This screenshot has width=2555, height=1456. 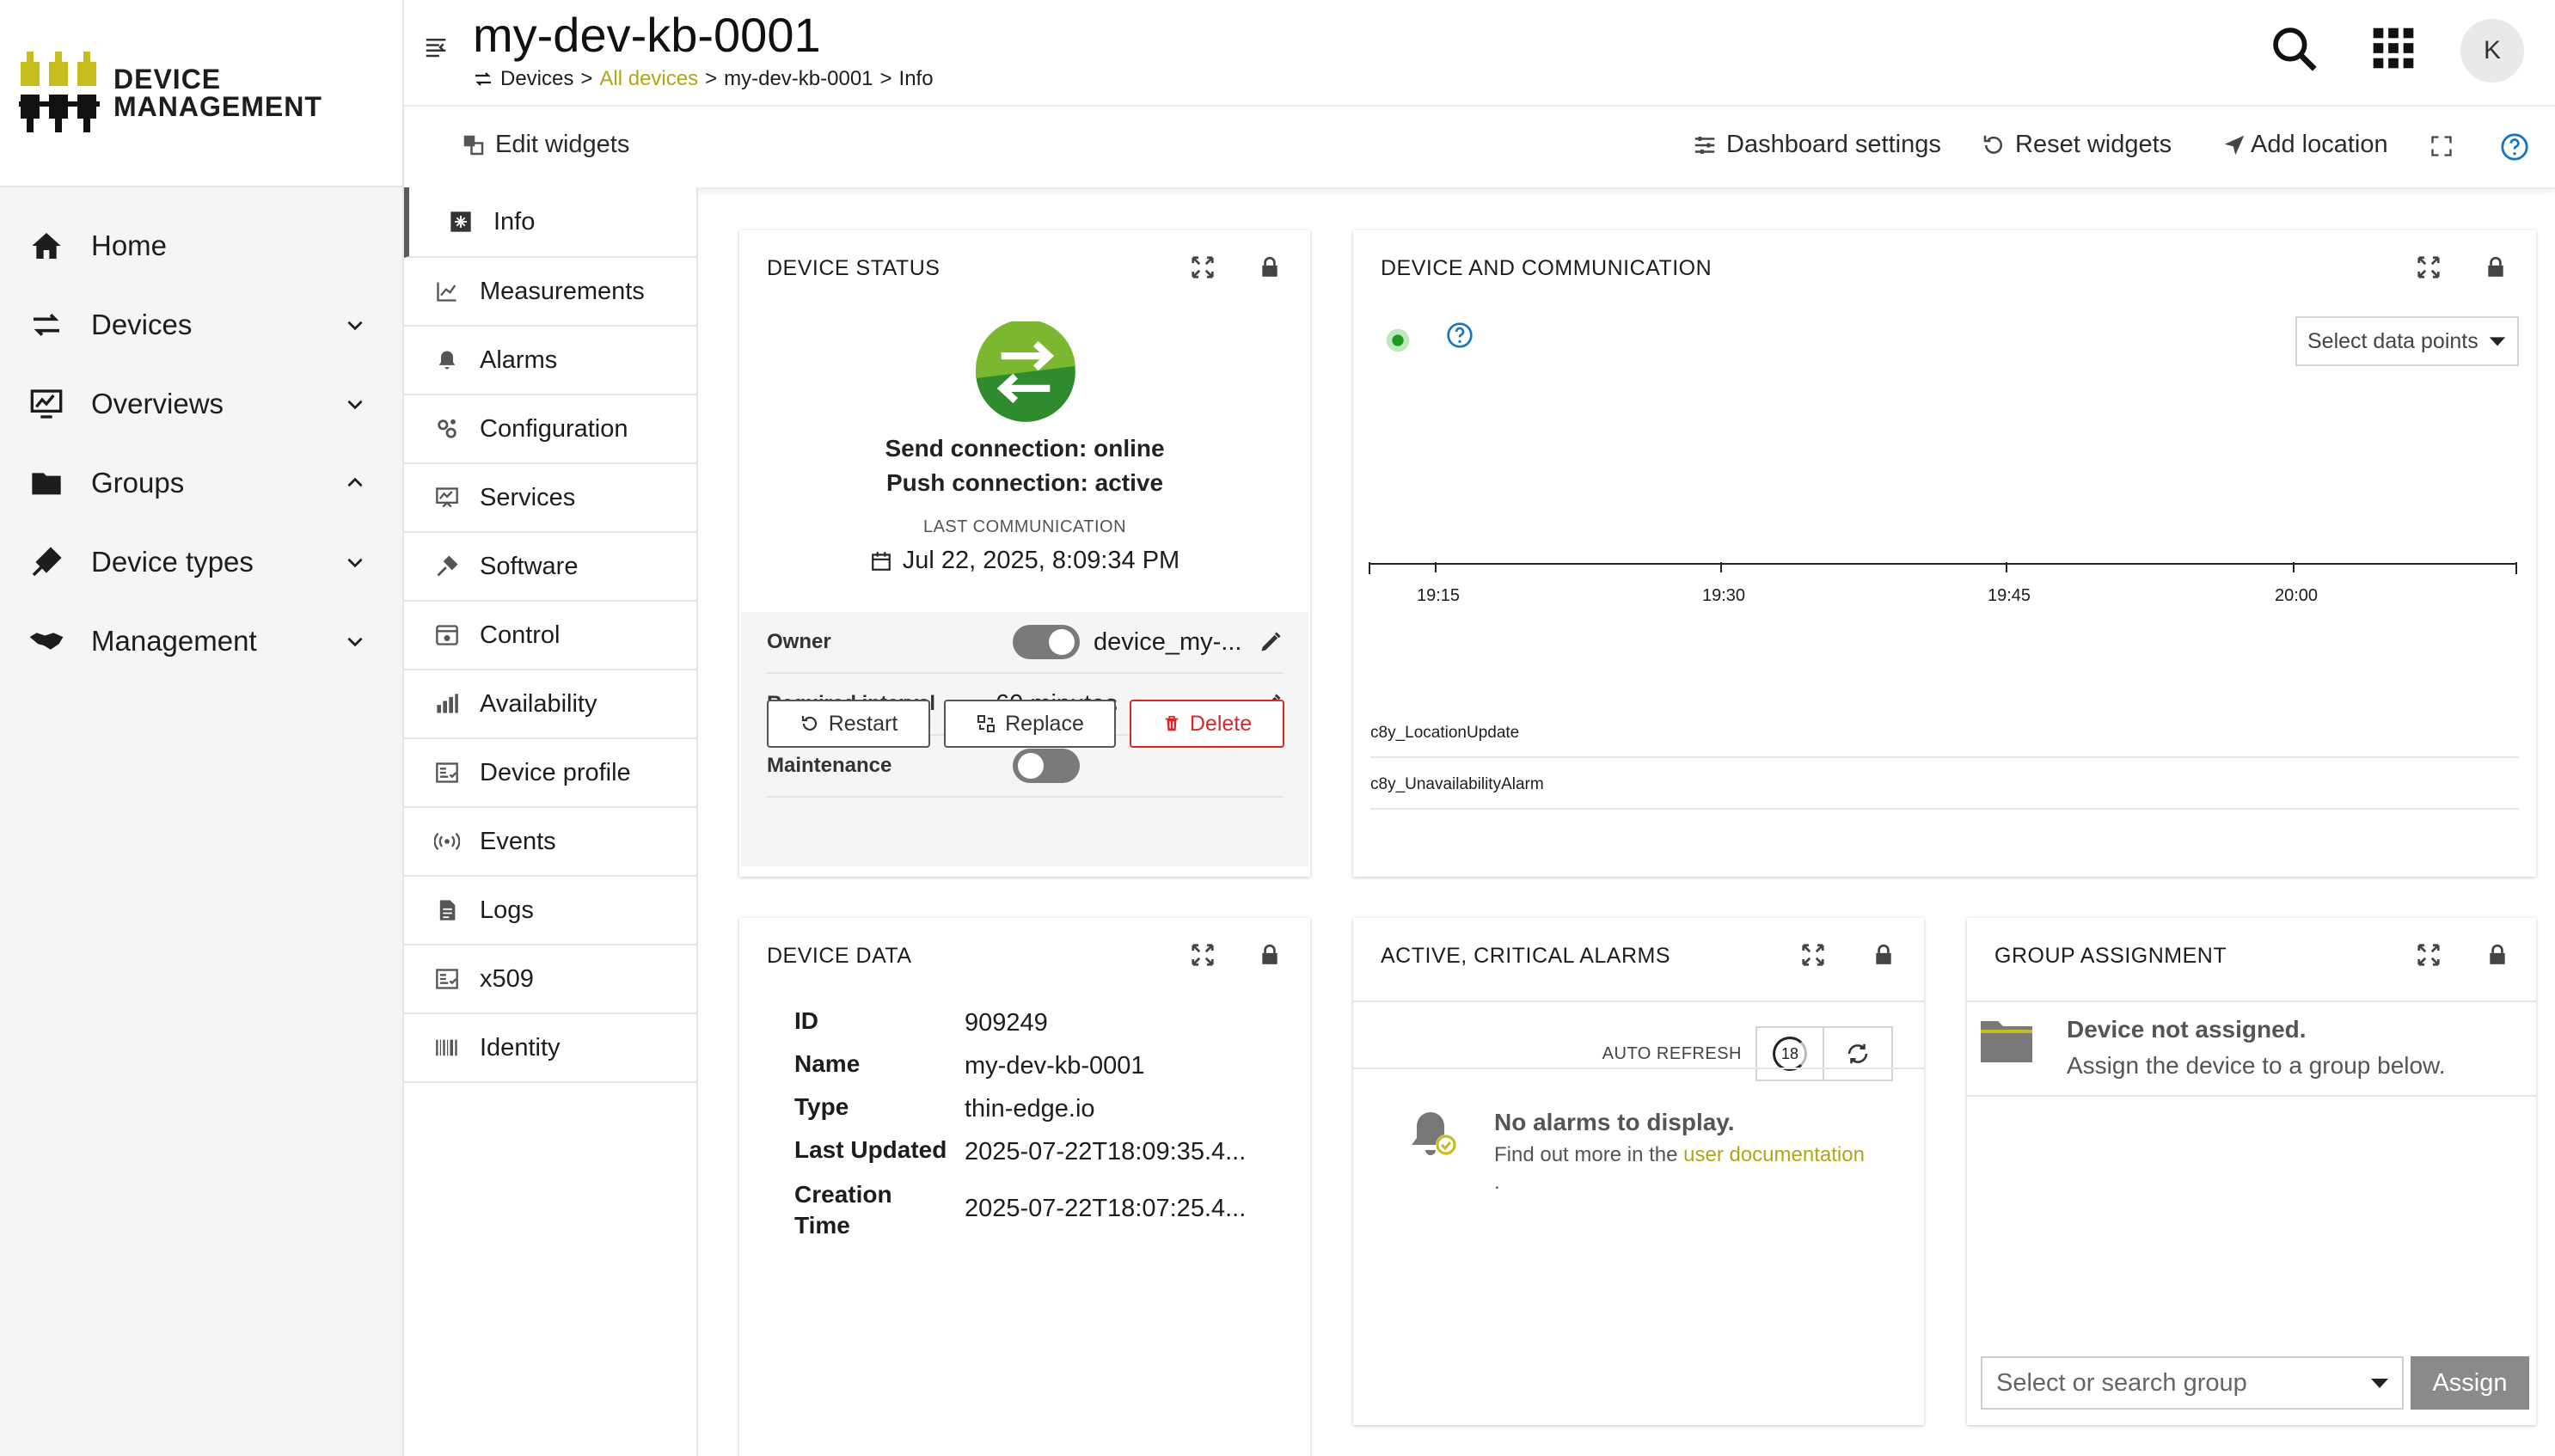 What do you see at coordinates (1679, 1155) in the screenshot?
I see `no-alarms-text: Find out more in the user documentation` at bounding box center [1679, 1155].